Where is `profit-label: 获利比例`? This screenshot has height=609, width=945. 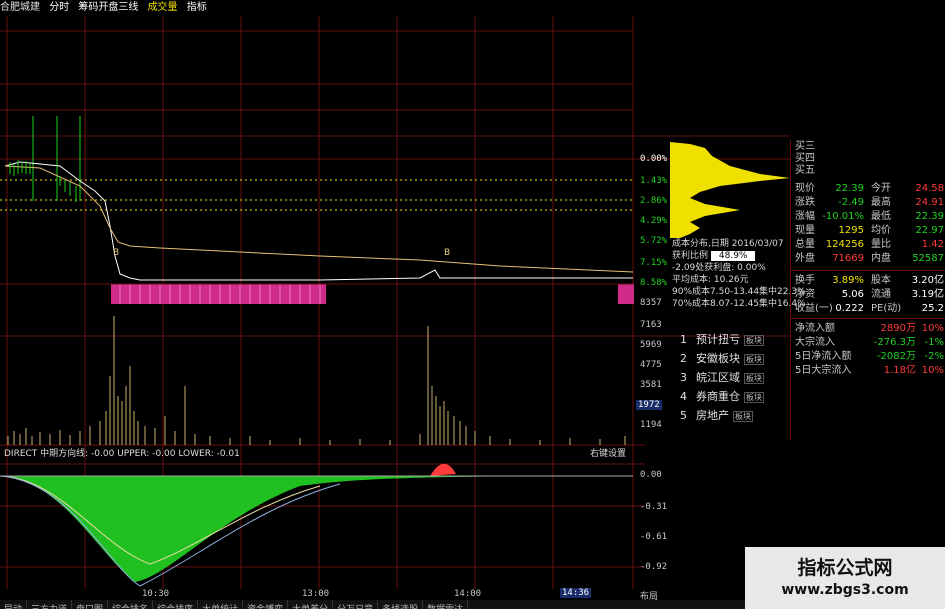
profit-label: 获利比例 is located at coordinates (690, 256).